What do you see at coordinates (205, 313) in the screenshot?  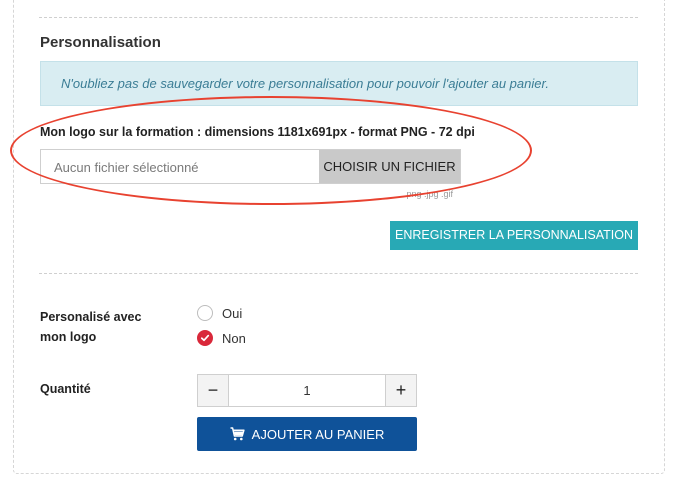 I see `radio-oui` at bounding box center [205, 313].